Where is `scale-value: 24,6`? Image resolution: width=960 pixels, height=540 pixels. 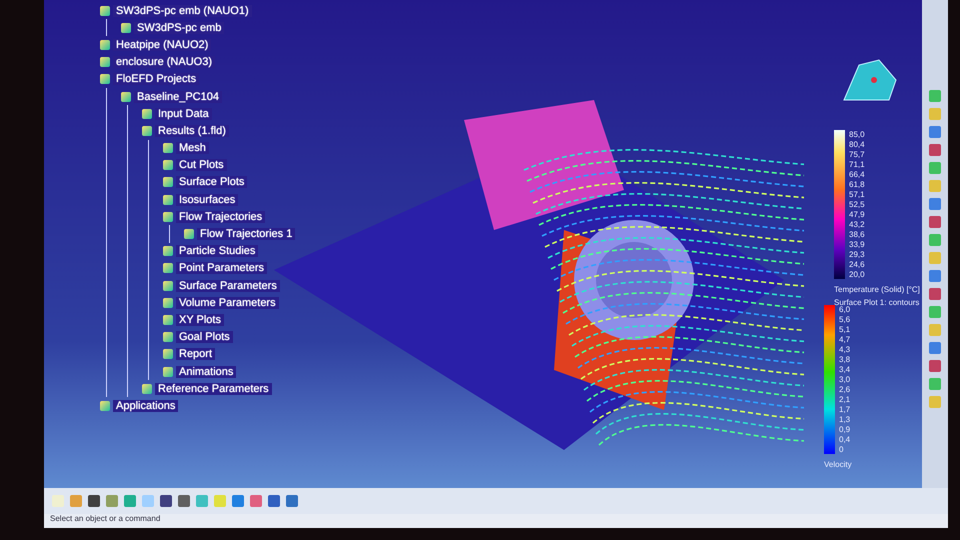 scale-value: 24,6 is located at coordinates (857, 264).